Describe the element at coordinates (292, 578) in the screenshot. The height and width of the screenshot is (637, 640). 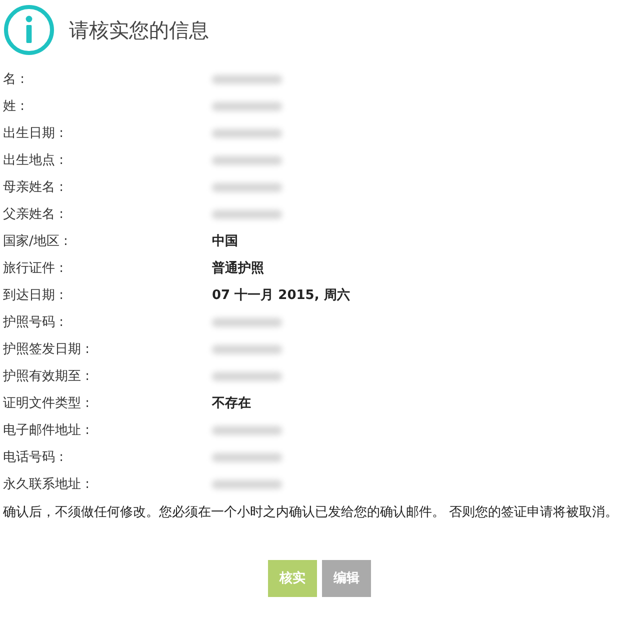
I see `verify-button: 核实` at that location.